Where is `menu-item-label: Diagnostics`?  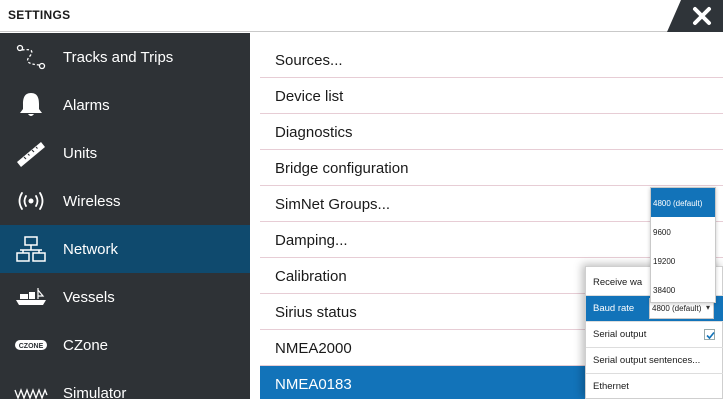 menu-item-label: Diagnostics is located at coordinates (314, 132).